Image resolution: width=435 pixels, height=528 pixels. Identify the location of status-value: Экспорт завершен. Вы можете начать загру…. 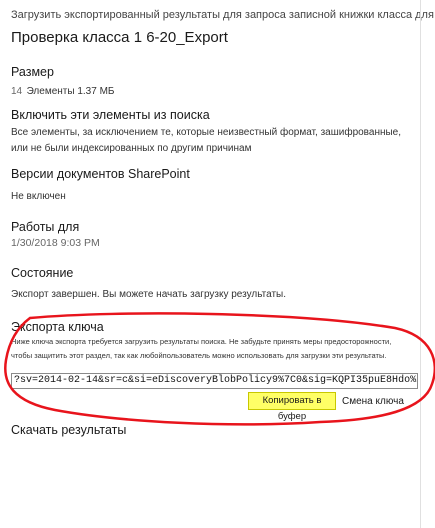
(149, 294).